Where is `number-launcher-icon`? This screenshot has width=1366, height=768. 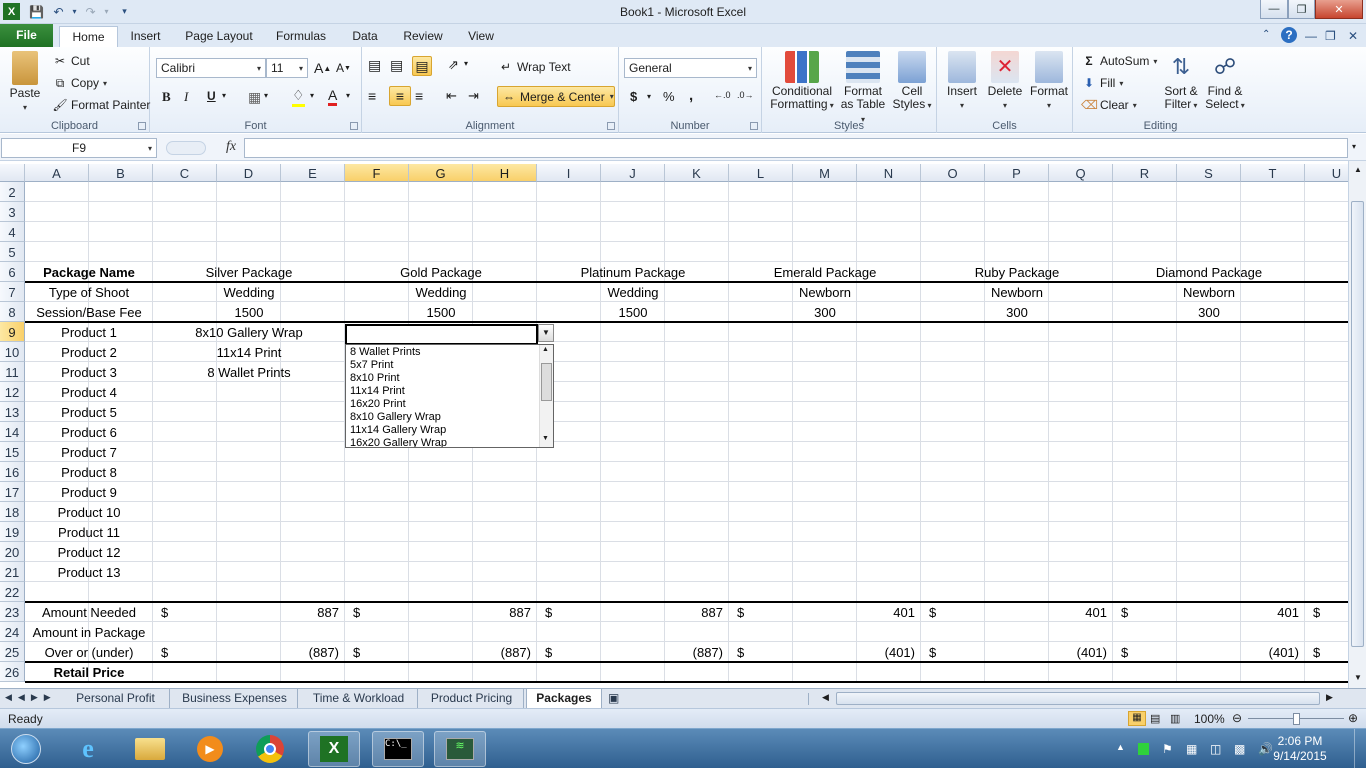 number-launcher-icon is located at coordinates (754, 126).